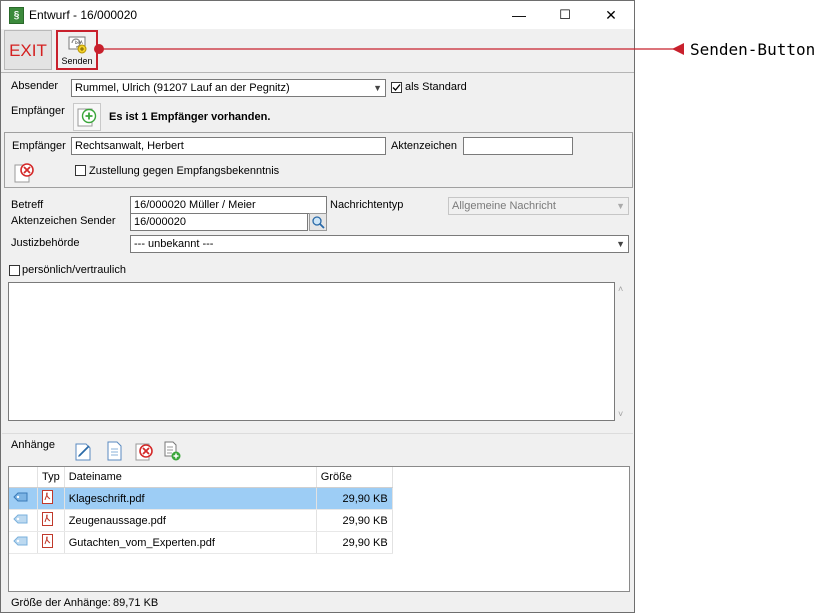 The width and height of the screenshot is (825, 615). I want to click on message-type-label: Nachrichtentyp, so click(367, 205).